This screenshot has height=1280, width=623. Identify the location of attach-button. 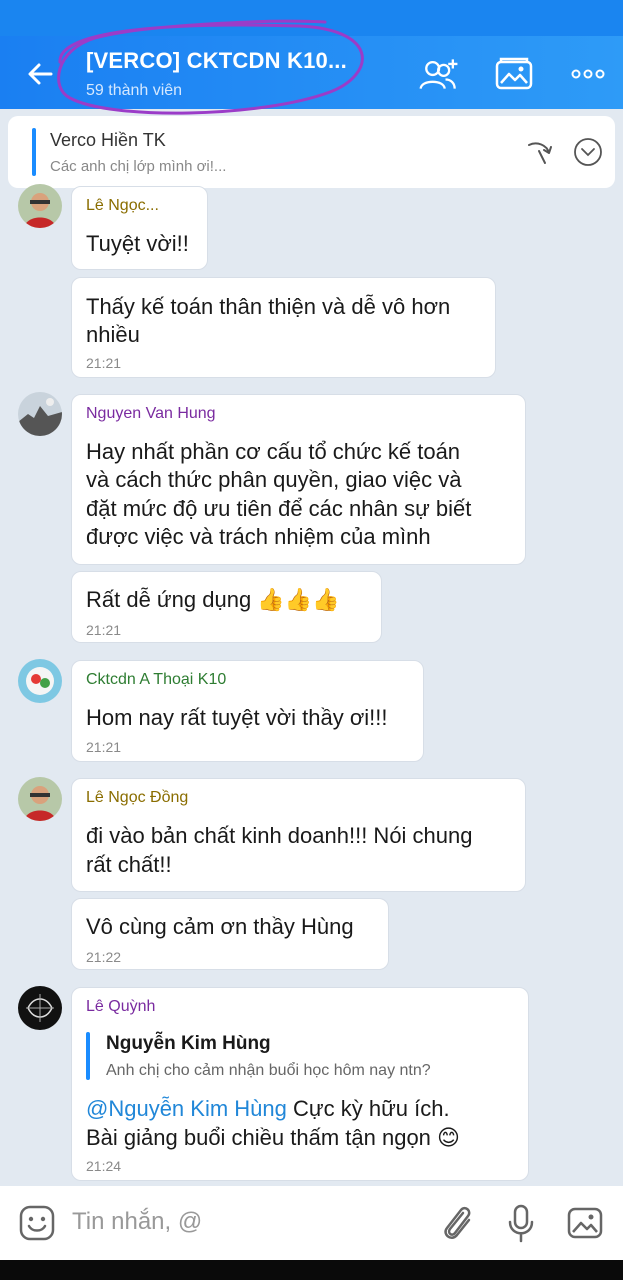
(457, 1223).